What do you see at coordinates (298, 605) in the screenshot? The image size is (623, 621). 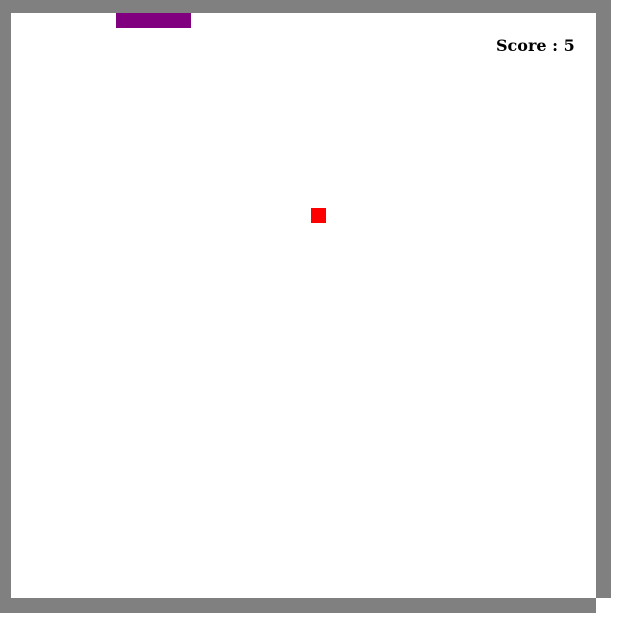 I see `wall-bottom` at bounding box center [298, 605].